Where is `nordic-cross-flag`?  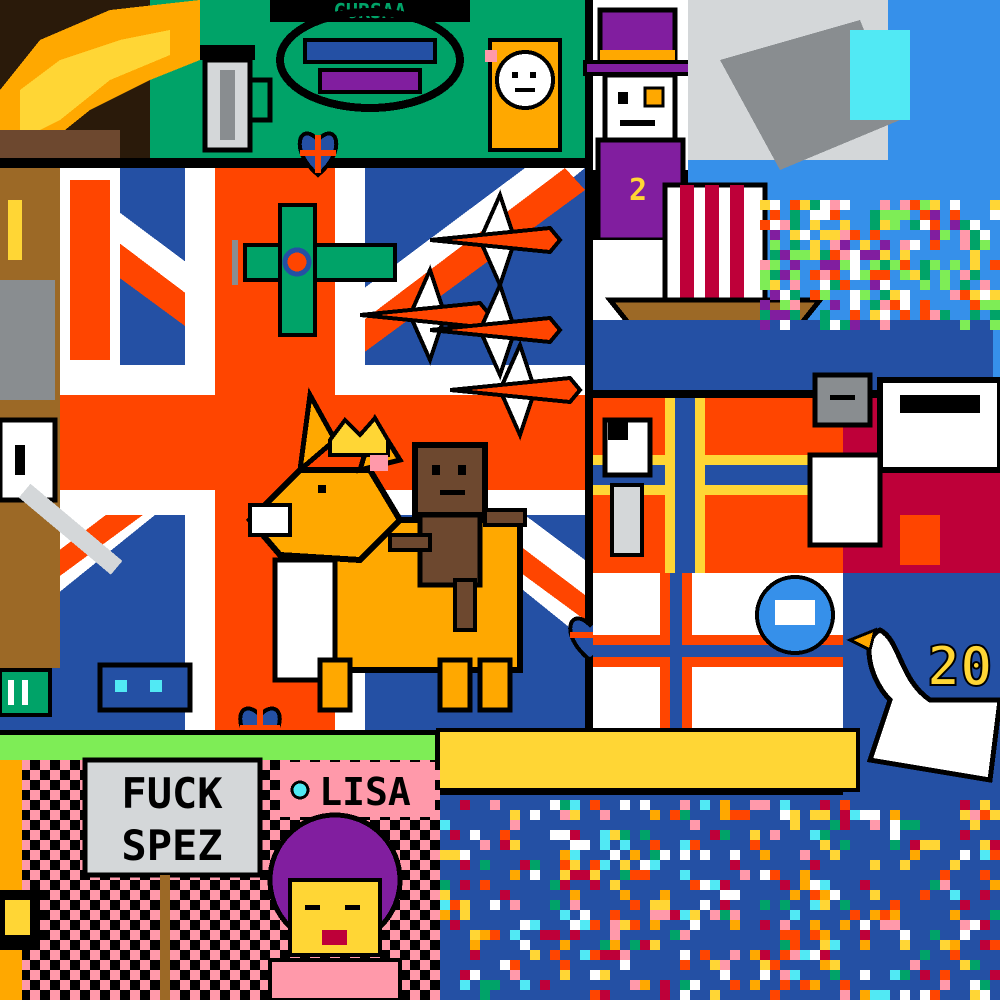 nordic-cross-flag is located at coordinates (718, 485).